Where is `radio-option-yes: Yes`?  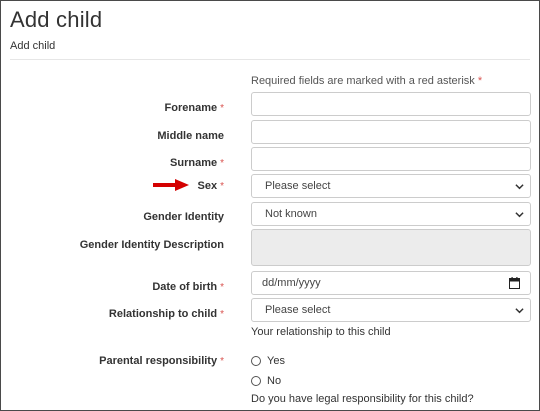 radio-option-yes: Yes is located at coordinates (268, 361).